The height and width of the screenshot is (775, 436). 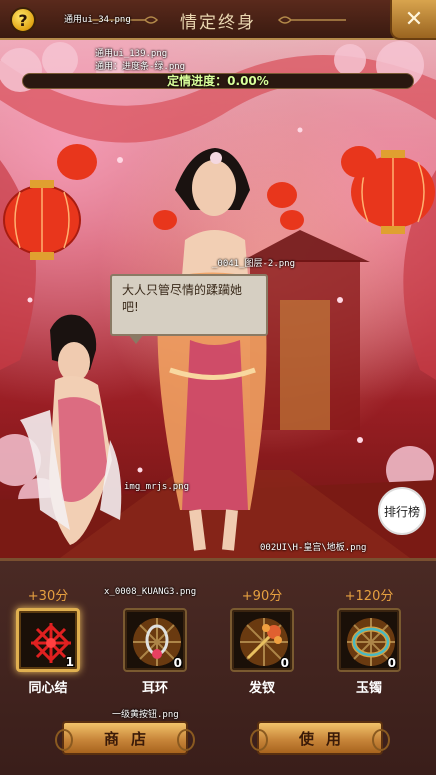 What do you see at coordinates (369, 596) in the screenshot?
I see `gift-score: +120分` at bounding box center [369, 596].